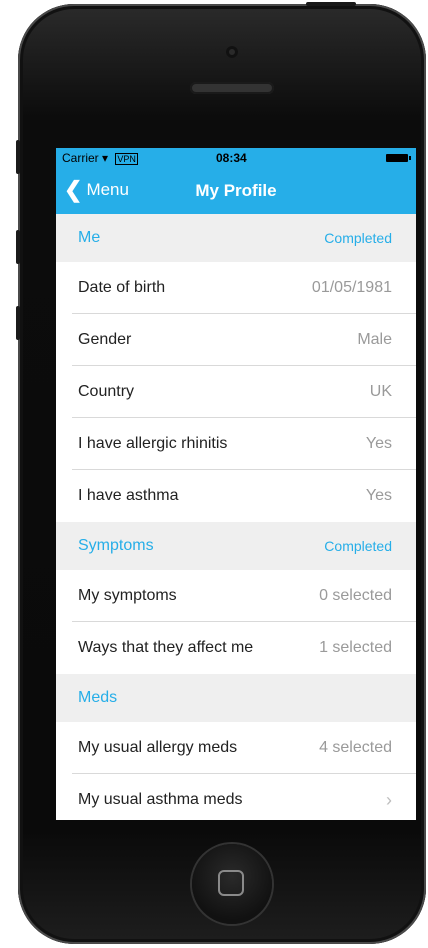 This screenshot has width=428, height=948. Describe the element at coordinates (18, 157) in the screenshot. I see `mute-switch` at that location.